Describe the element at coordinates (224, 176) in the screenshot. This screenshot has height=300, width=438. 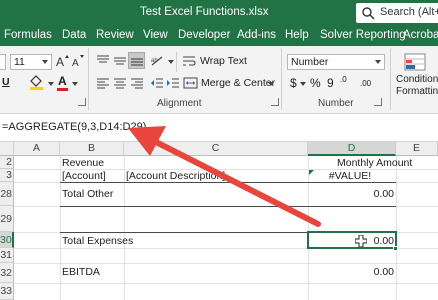
I see `annotation-arrow-icon` at that location.